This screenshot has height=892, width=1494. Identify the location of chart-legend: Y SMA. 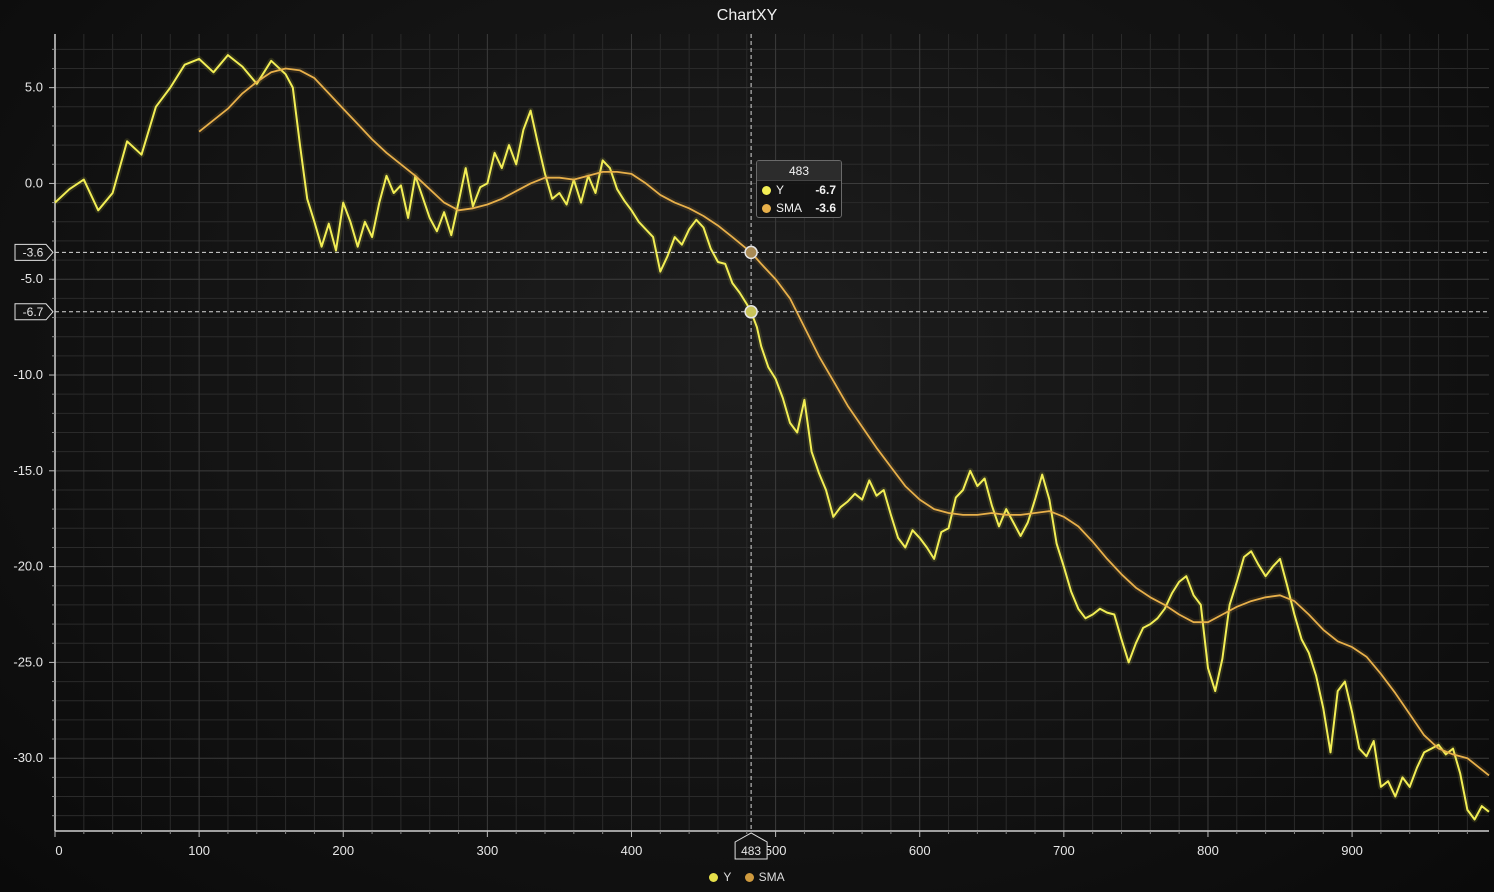
(747, 877).